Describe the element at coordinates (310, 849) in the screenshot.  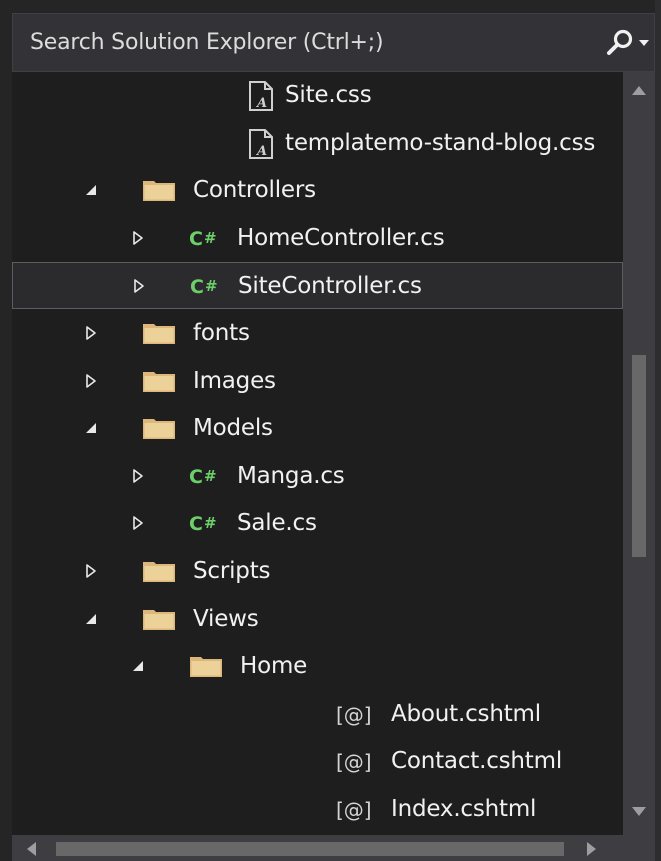
I see `horizontal-scroll-thumb` at that location.